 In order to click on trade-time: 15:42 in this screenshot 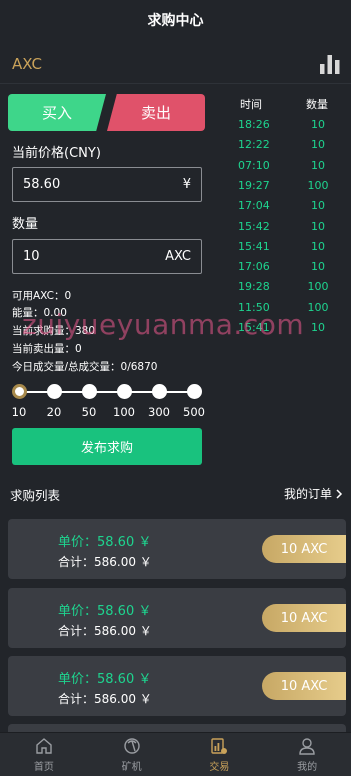, I will do `click(254, 226)`.